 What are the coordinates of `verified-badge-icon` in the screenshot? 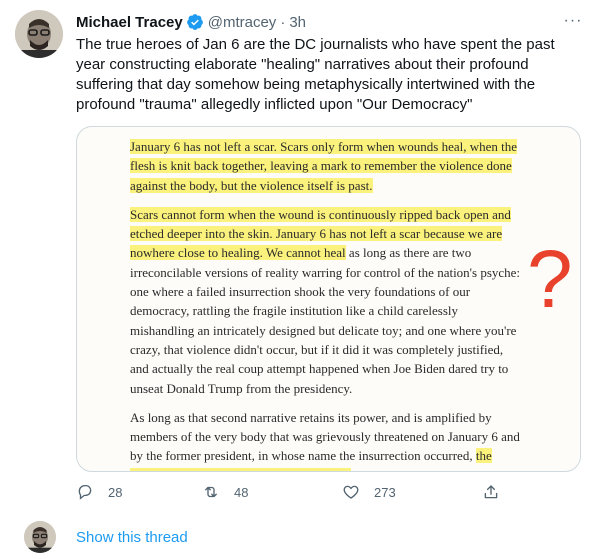 It's located at (194, 22).